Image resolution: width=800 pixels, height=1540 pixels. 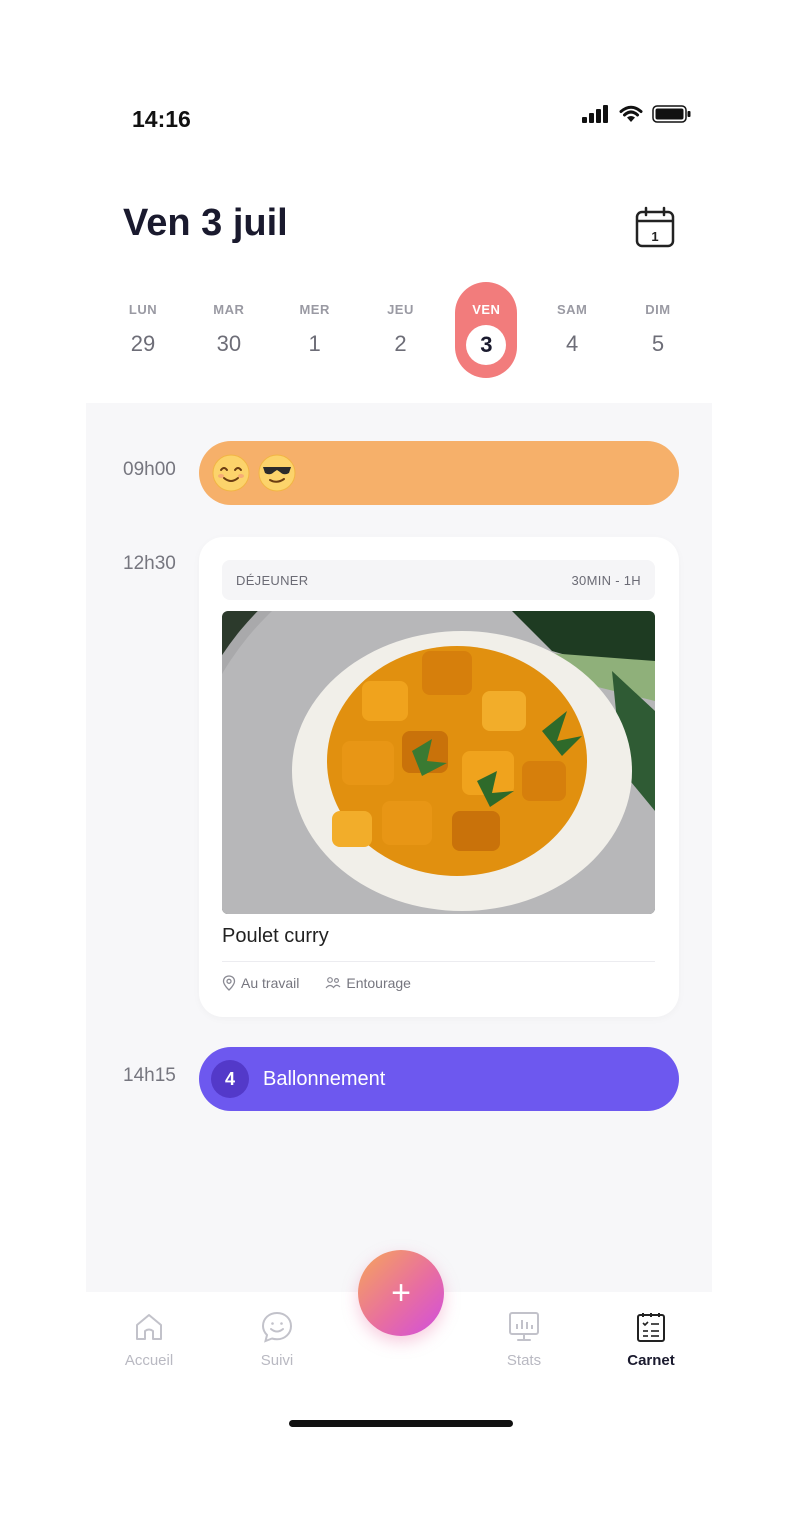 I want to click on tab-label: Suivi, so click(x=277, y=1360).